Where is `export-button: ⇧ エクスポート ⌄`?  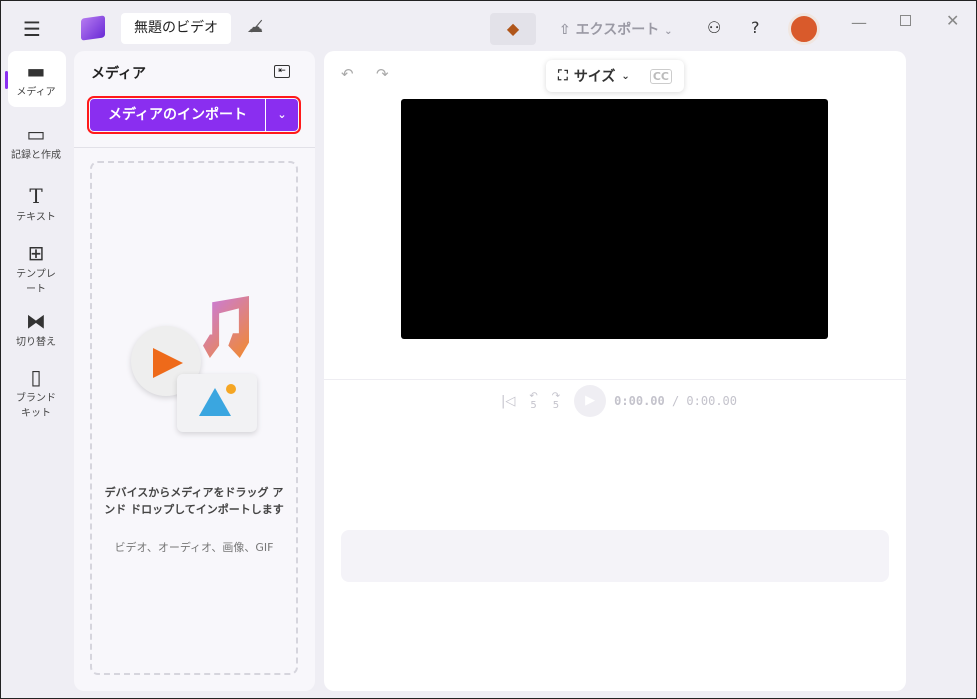 export-button: ⇧ エクスポート ⌄ is located at coordinates (615, 29).